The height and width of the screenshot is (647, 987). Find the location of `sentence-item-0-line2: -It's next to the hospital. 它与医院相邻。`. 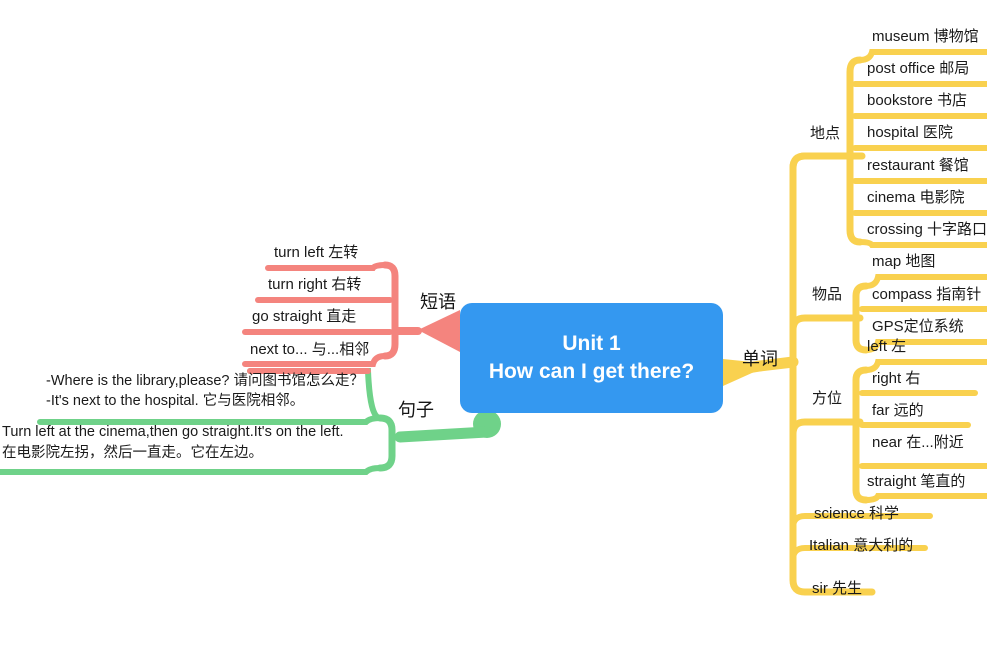

sentence-item-0-line2: -It's next to the hospital. 它与医院相邻。 is located at coordinates (175, 401).